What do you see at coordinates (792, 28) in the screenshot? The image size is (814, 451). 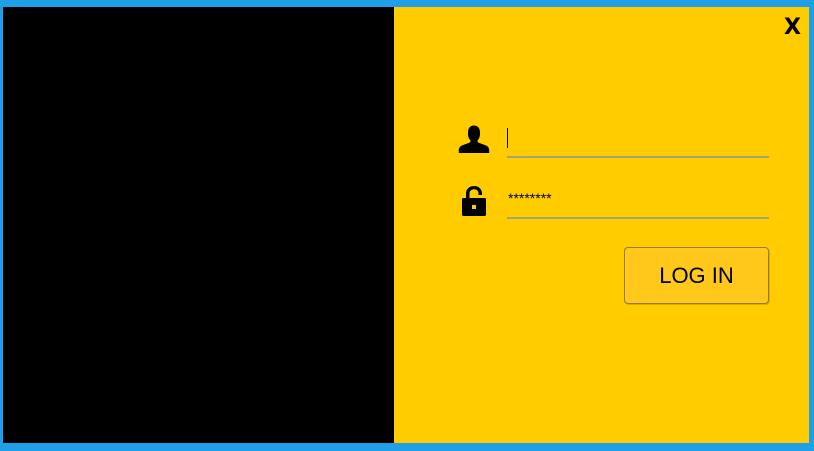 I see `close-button: X` at bounding box center [792, 28].